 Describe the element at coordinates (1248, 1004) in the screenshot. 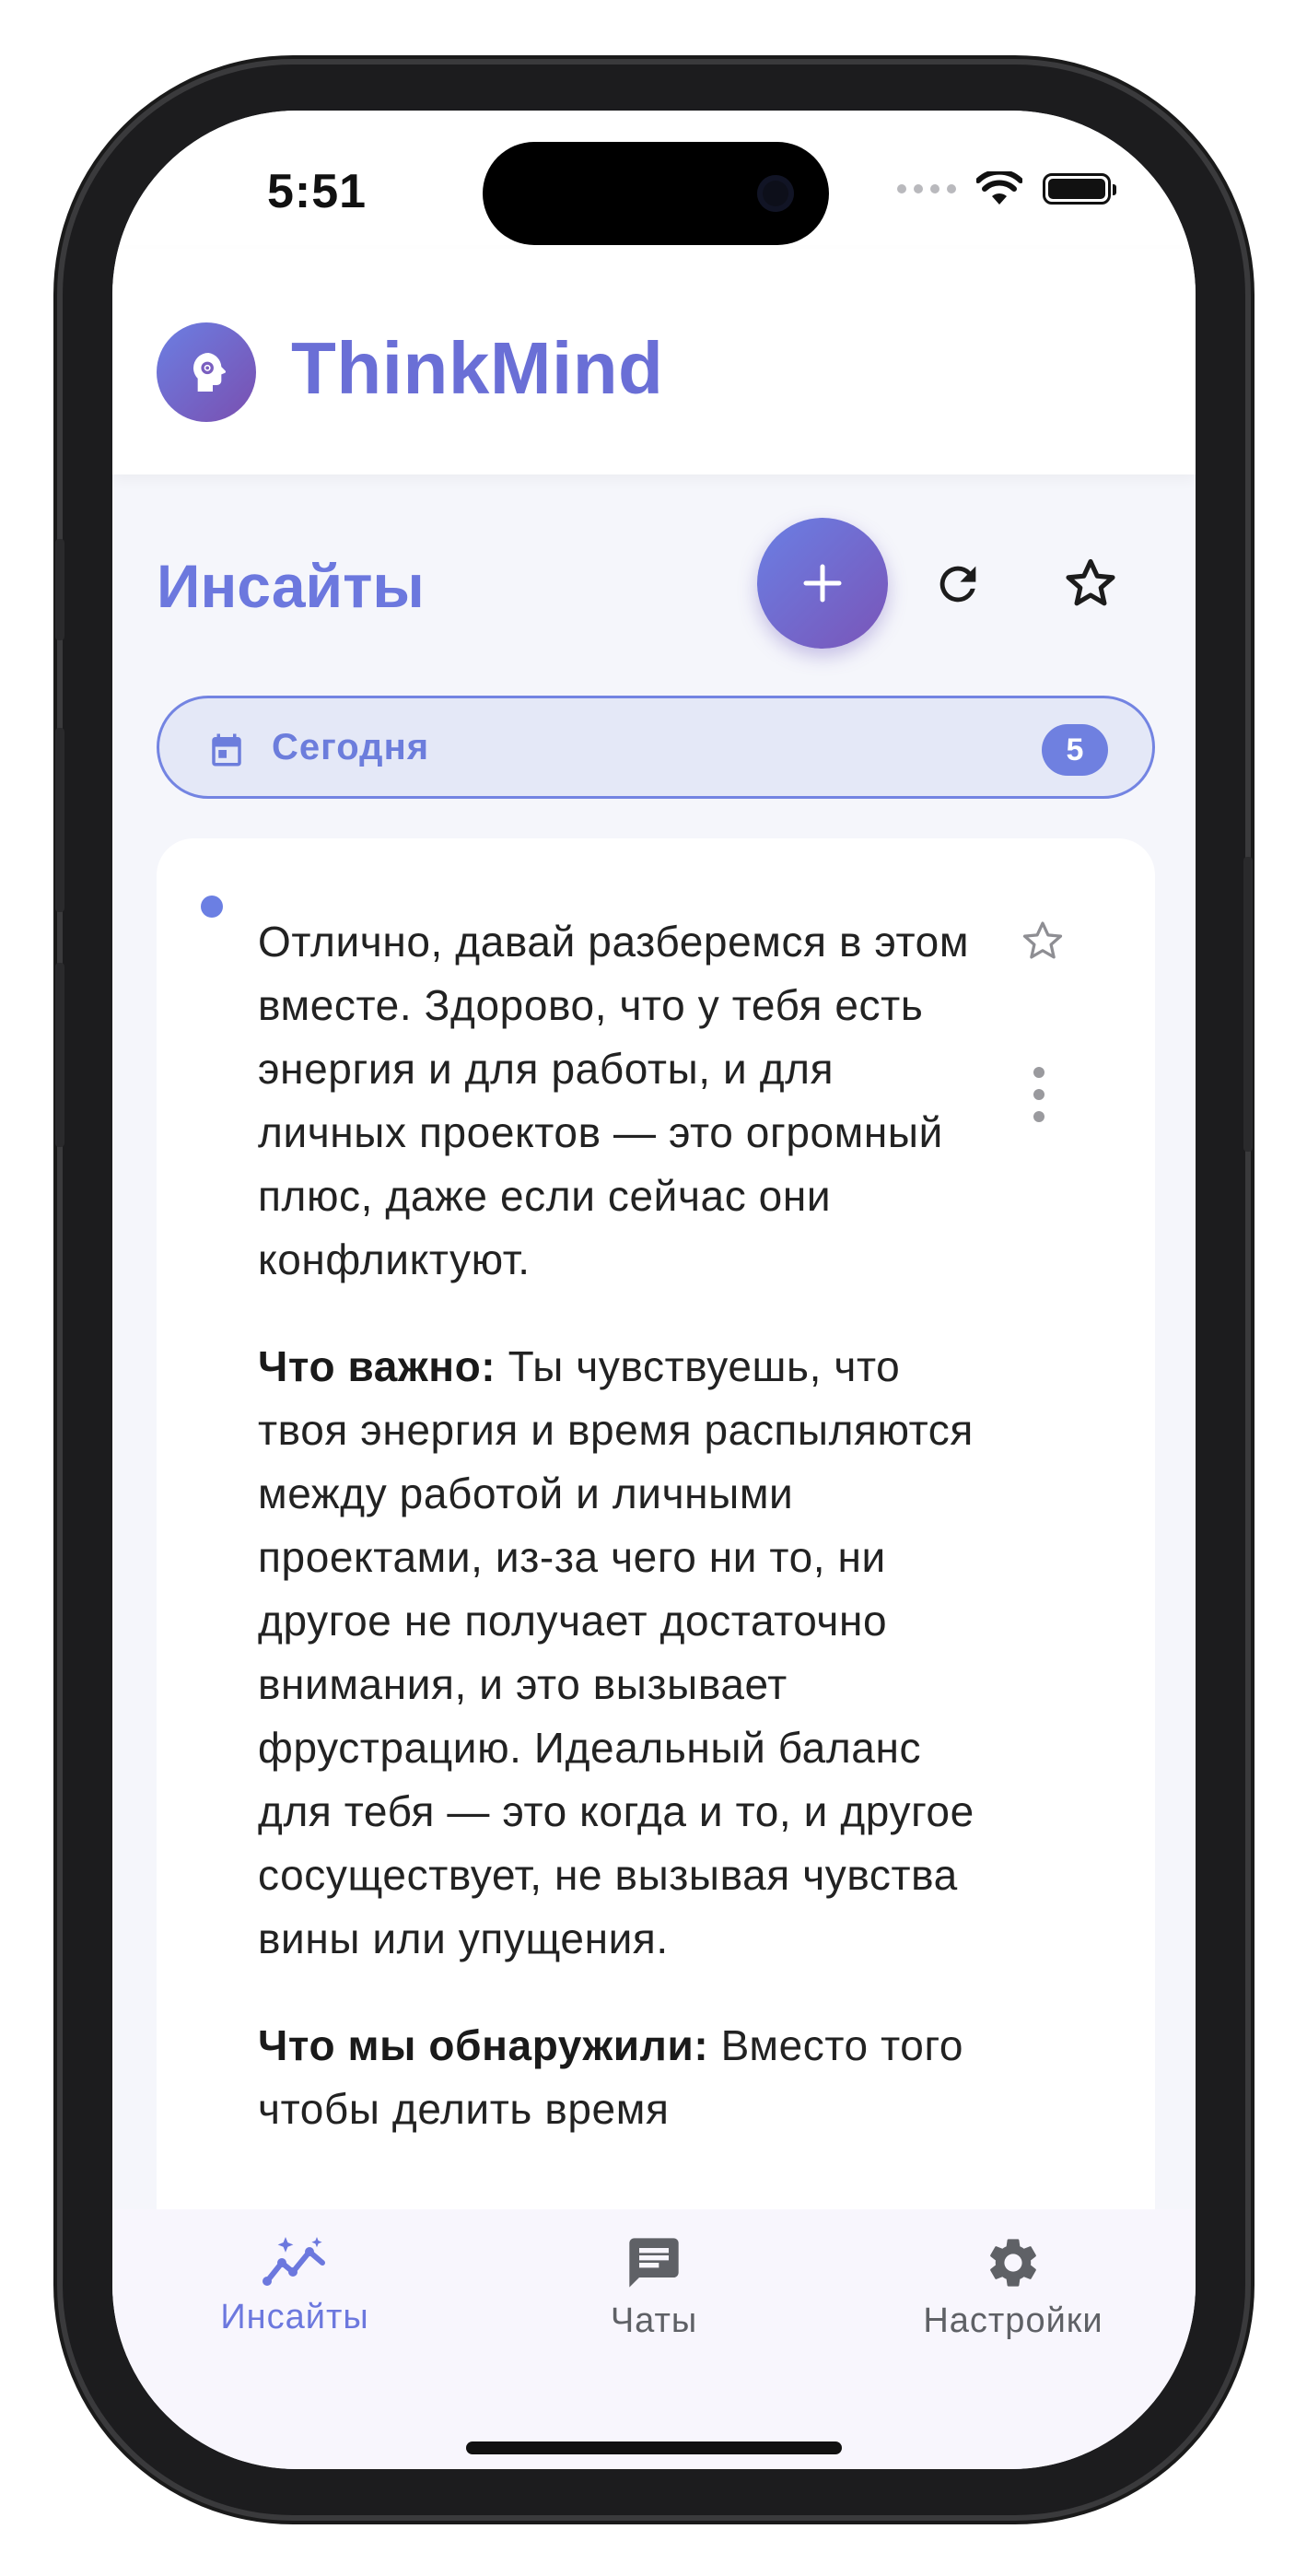

I see `power-button` at that location.